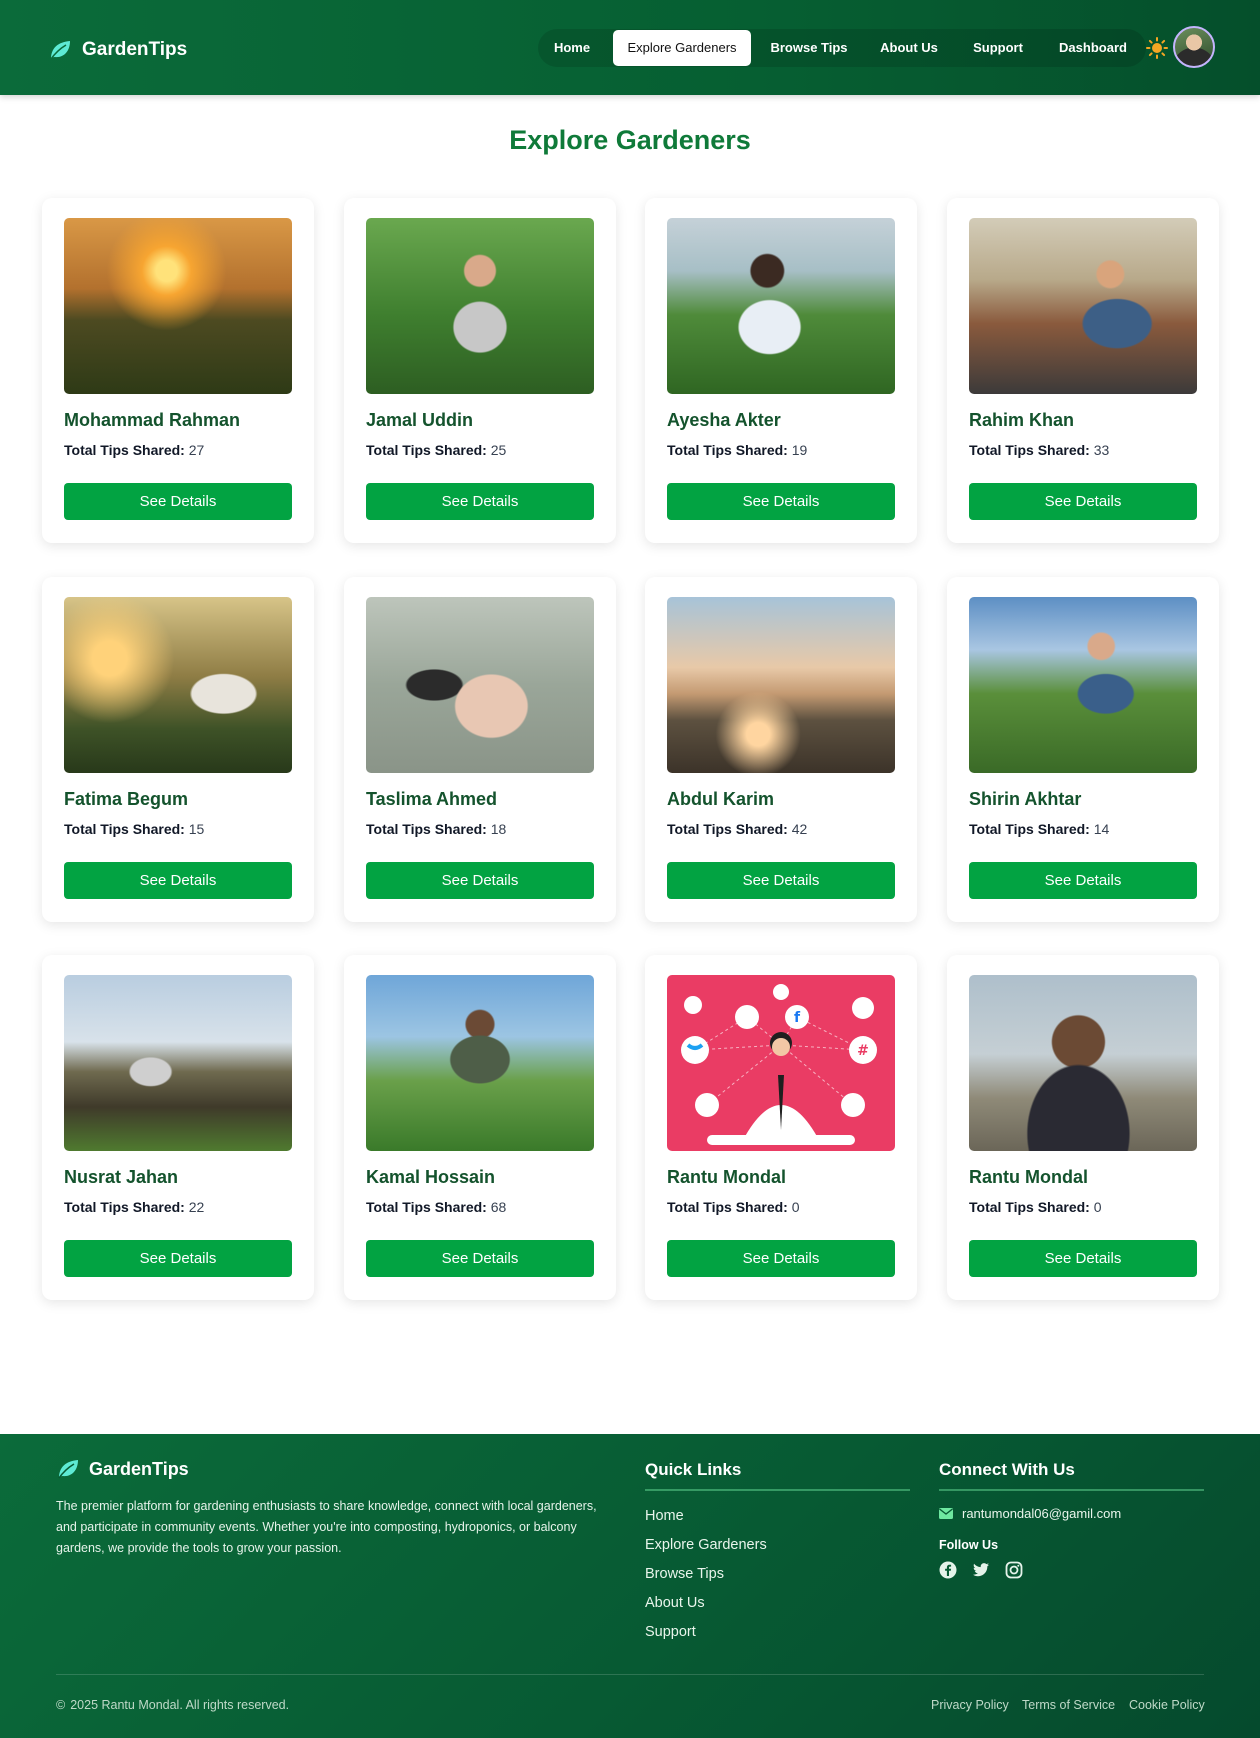  I want to click on tips-value: 68, so click(498, 1207).